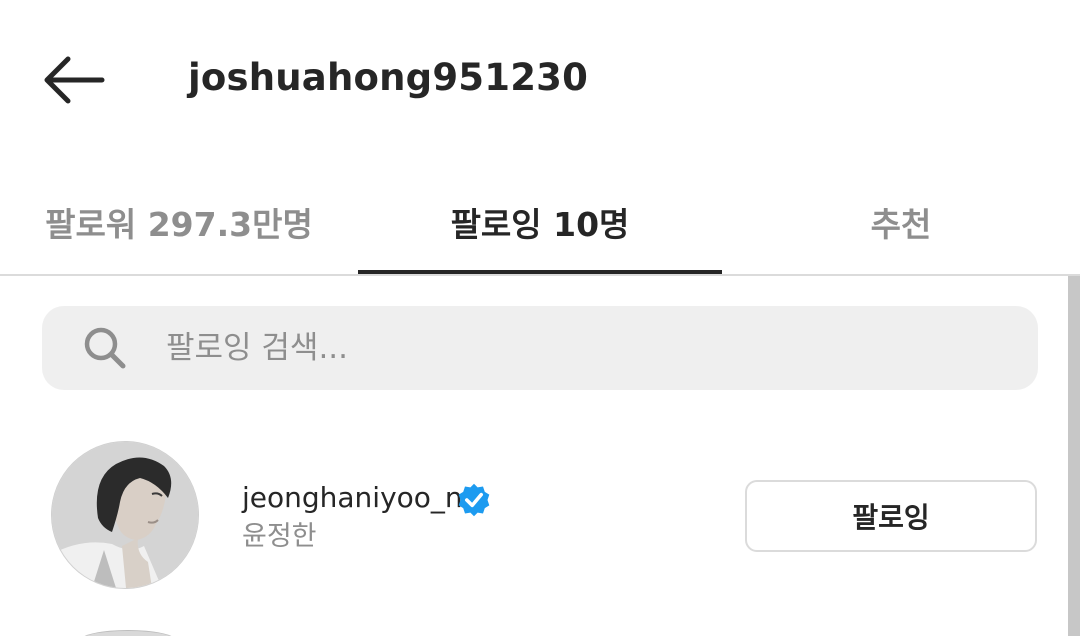 Image resolution: width=1080 pixels, height=636 pixels. Describe the element at coordinates (179, 222) in the screenshot. I see `tab-followers: 팔로워 297.3만명` at that location.